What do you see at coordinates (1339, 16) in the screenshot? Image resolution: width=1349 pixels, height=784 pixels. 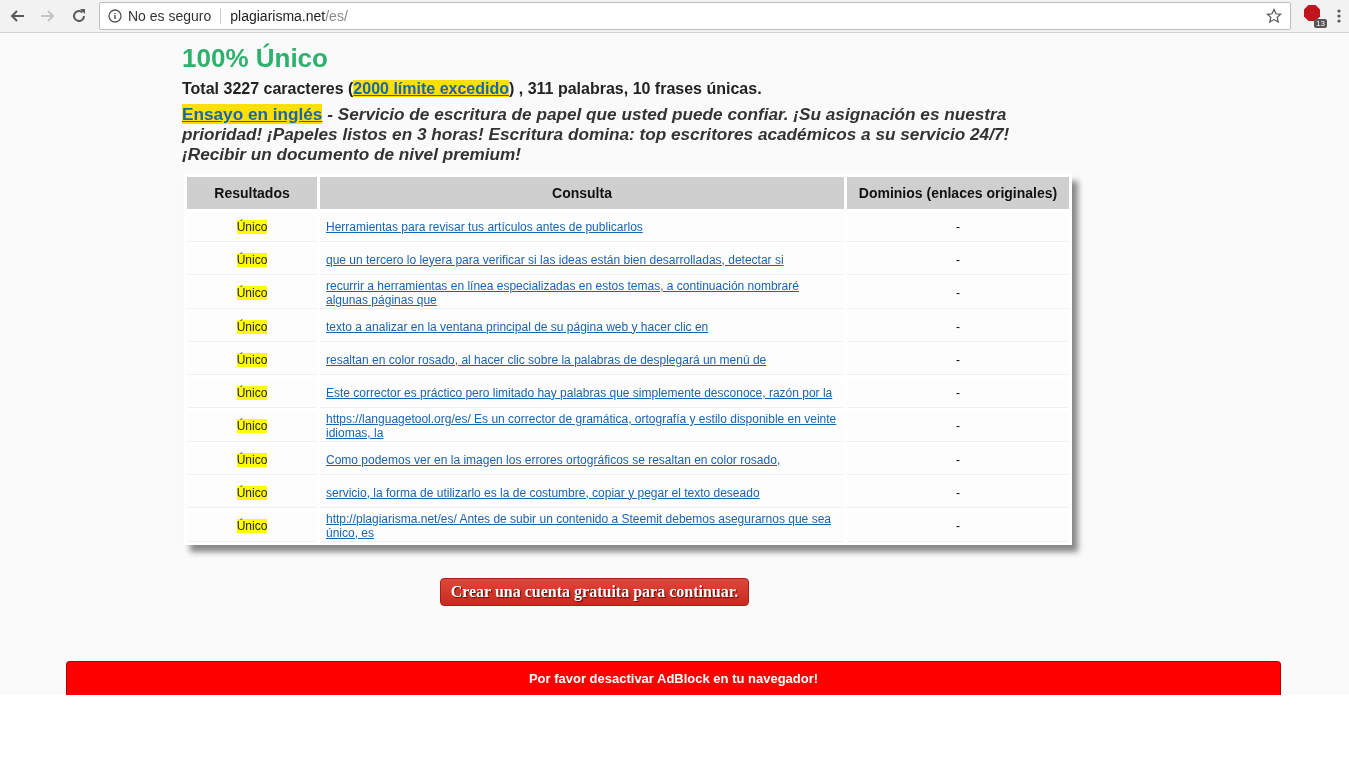 I see `menu-icon` at bounding box center [1339, 16].